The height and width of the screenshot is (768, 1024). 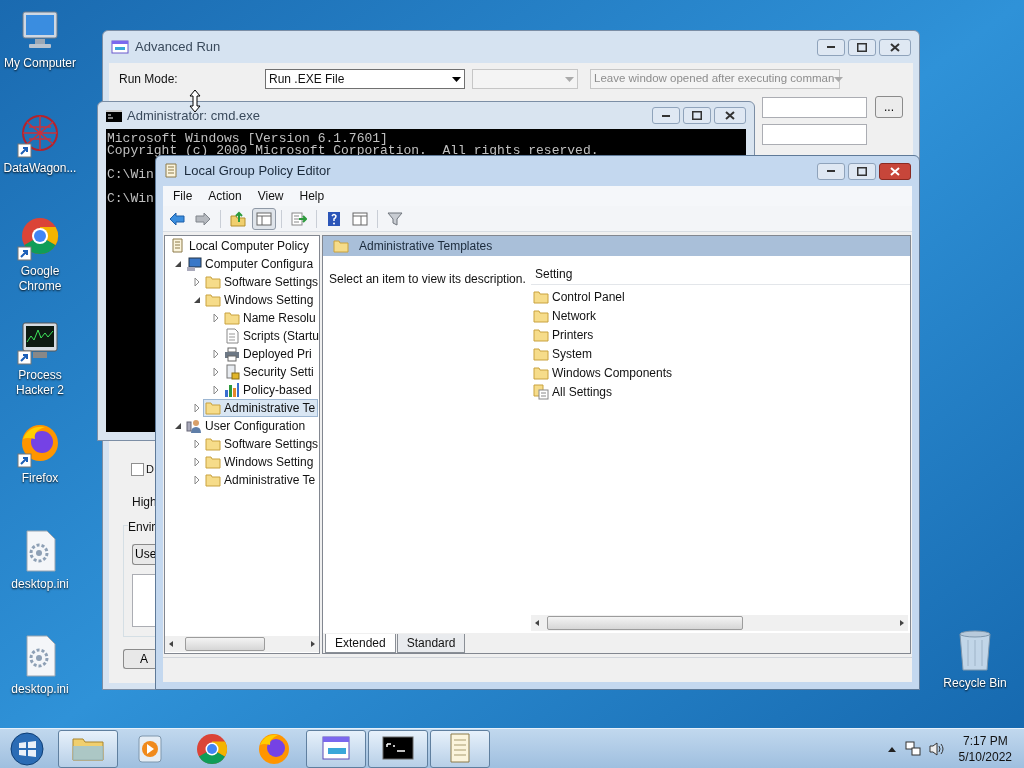 I want to click on menu-item: File, so click(x=183, y=196).